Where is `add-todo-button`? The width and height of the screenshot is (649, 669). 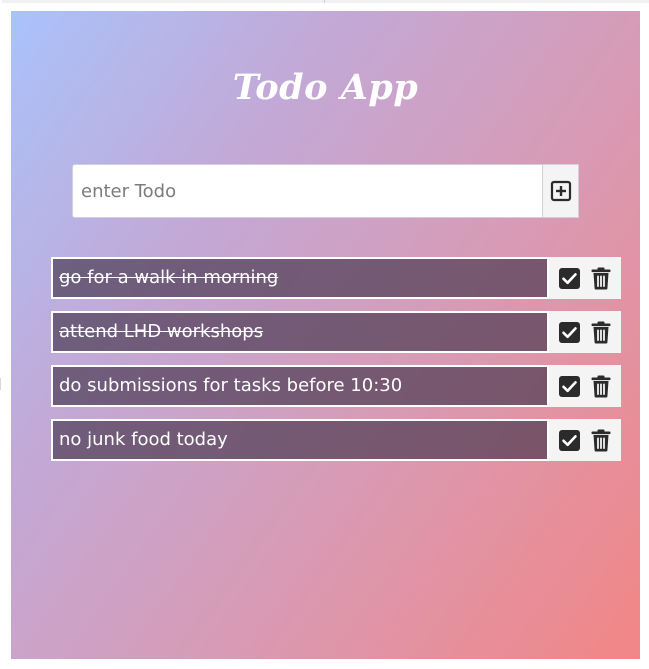
add-todo-button is located at coordinates (561, 191).